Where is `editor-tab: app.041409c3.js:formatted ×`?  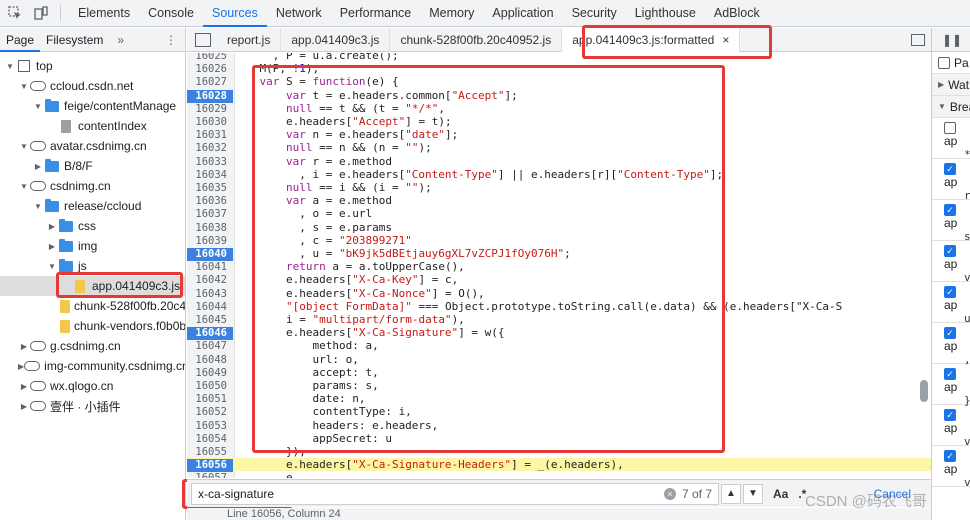
editor-tab: app.041409c3.js:formatted × is located at coordinates (651, 39).